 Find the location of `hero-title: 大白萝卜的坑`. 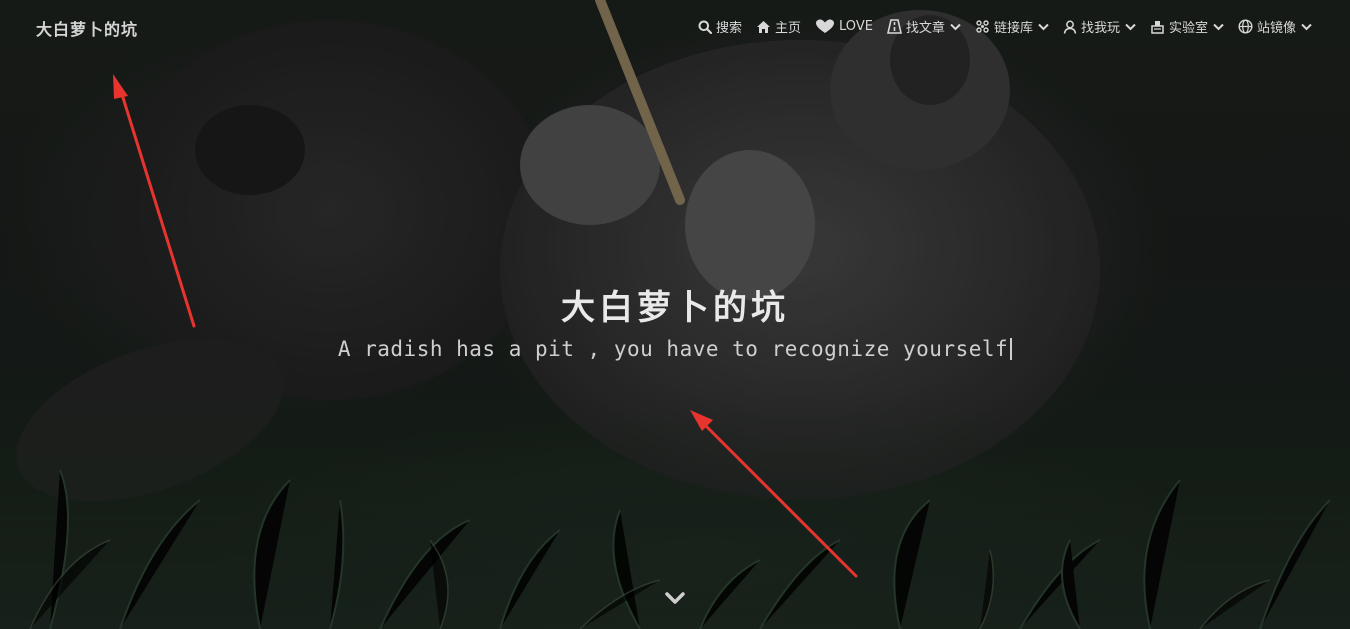

hero-title: 大白萝卜的坑 is located at coordinates (675, 308).